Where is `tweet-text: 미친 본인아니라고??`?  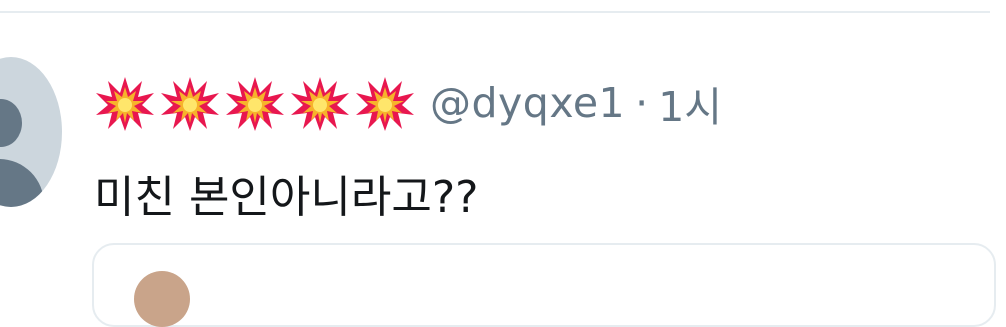 tweet-text: 미친 본인아니라고?? is located at coordinates (286, 197).